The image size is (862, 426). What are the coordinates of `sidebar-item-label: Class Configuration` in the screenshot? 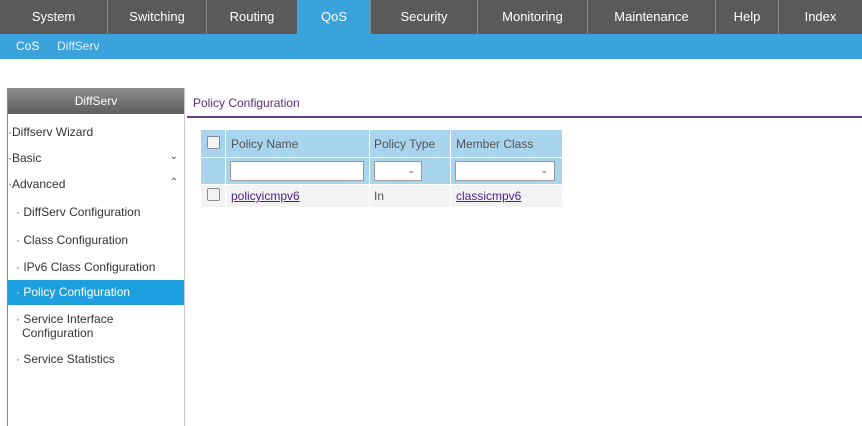 It's located at (76, 240).